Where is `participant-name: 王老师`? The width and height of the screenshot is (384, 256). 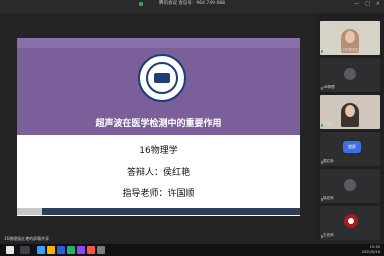
participant-name: 王老师 is located at coordinates (328, 235).